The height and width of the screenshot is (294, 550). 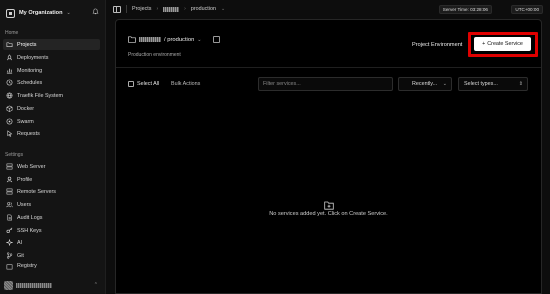 What do you see at coordinates (31, 166) in the screenshot?
I see `sidebar-item-label: Web Server` at bounding box center [31, 166].